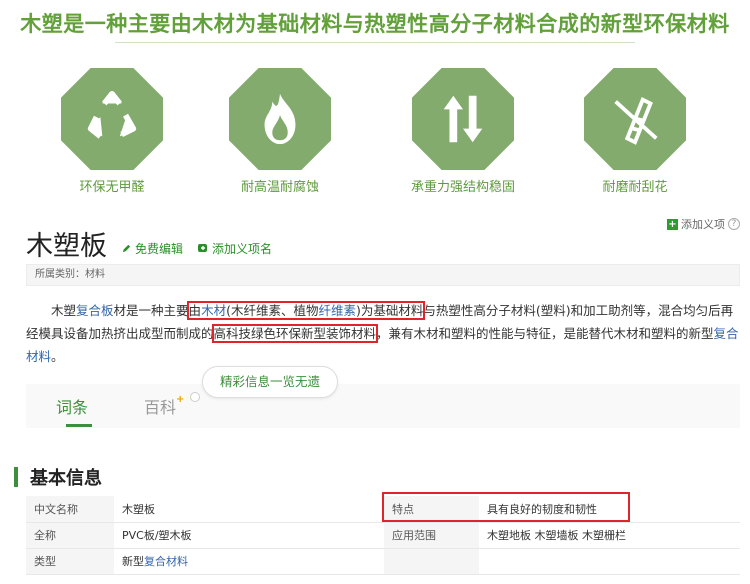 This screenshot has height=584, width=750. Describe the element at coordinates (242, 249) in the screenshot. I see `add-item-name-label: 添加义项名` at that location.